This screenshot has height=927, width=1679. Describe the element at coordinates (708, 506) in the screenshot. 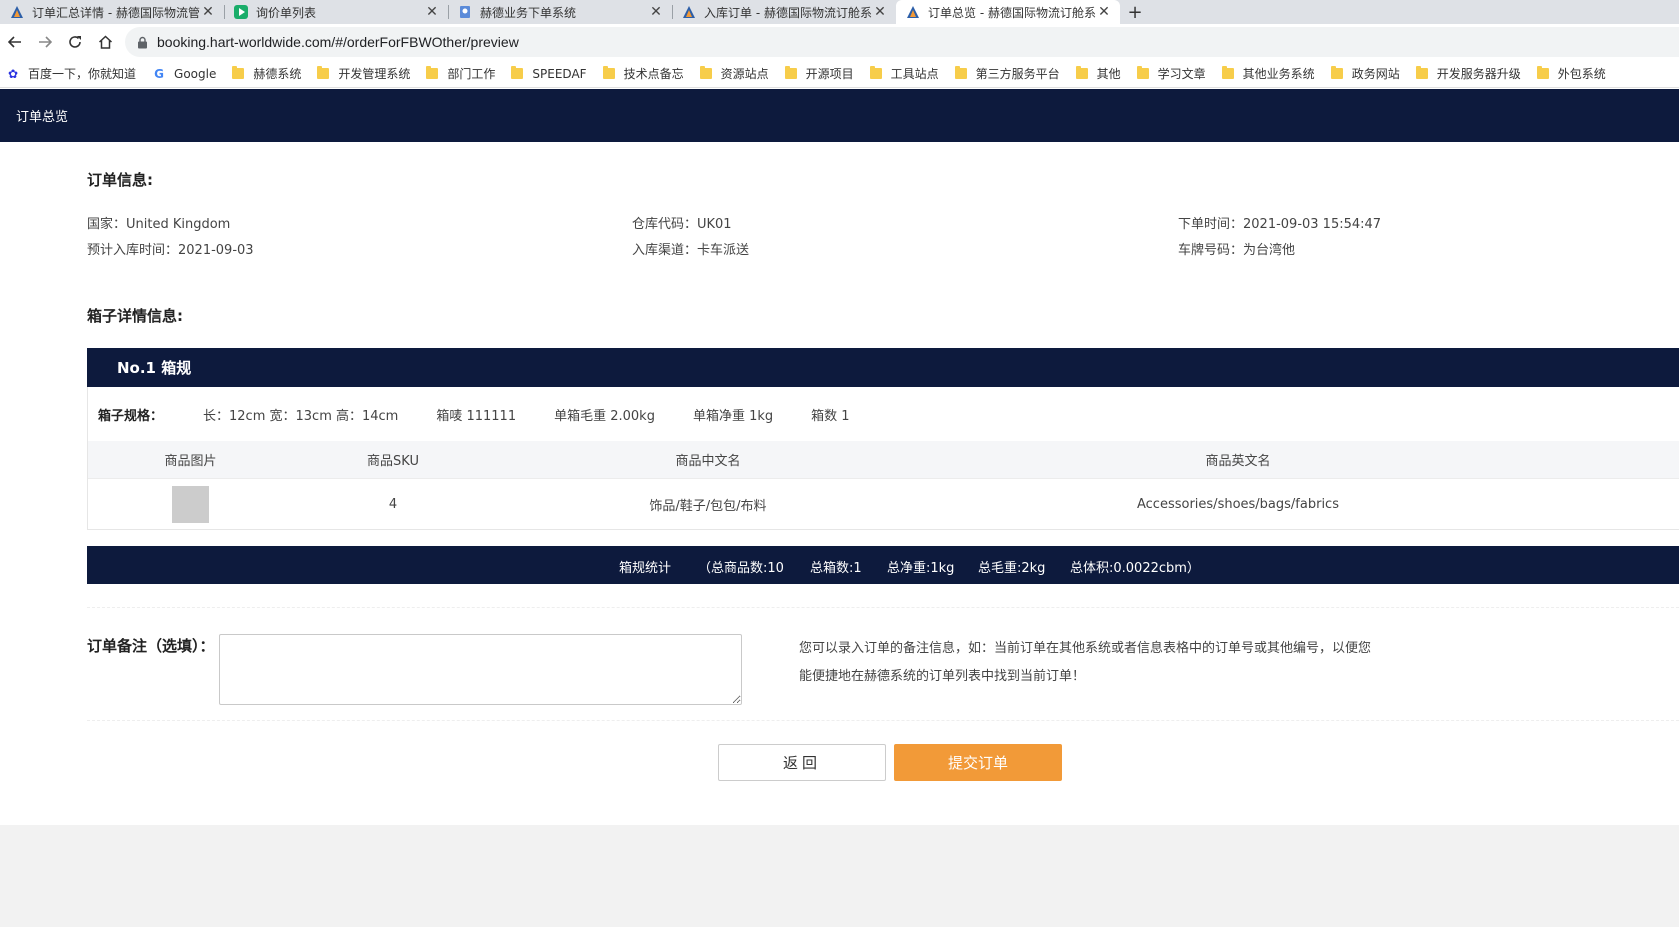

I see `product-name-cn: 饰品/鞋子/包包/布料` at that location.